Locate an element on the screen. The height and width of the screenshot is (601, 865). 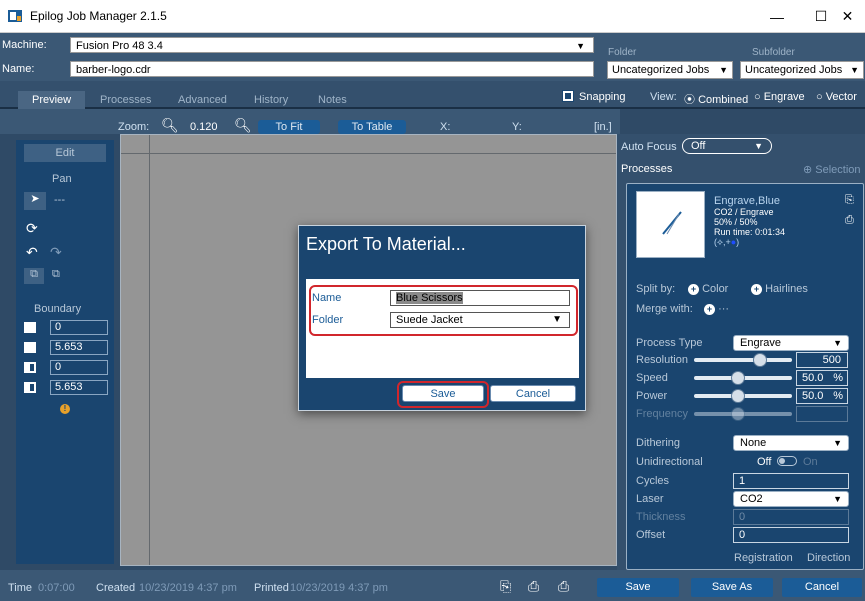
tab-advanced: Advanced is located at coordinates (202, 100).